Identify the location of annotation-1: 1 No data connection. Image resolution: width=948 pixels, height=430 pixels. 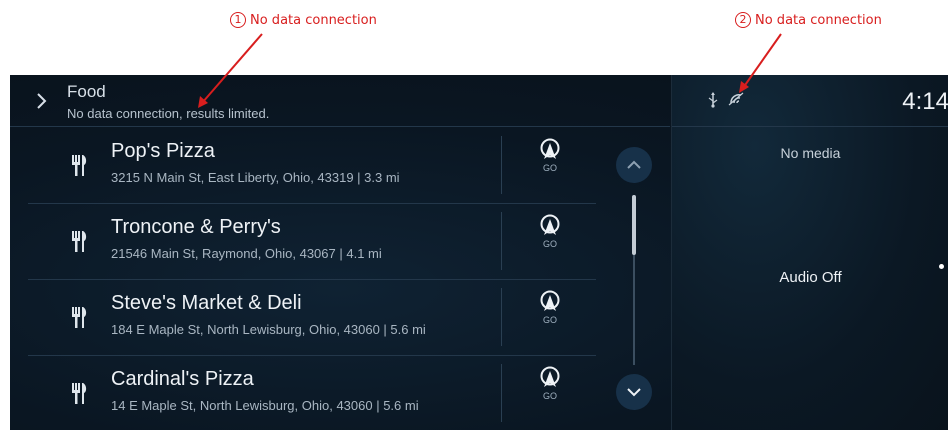
(303, 20).